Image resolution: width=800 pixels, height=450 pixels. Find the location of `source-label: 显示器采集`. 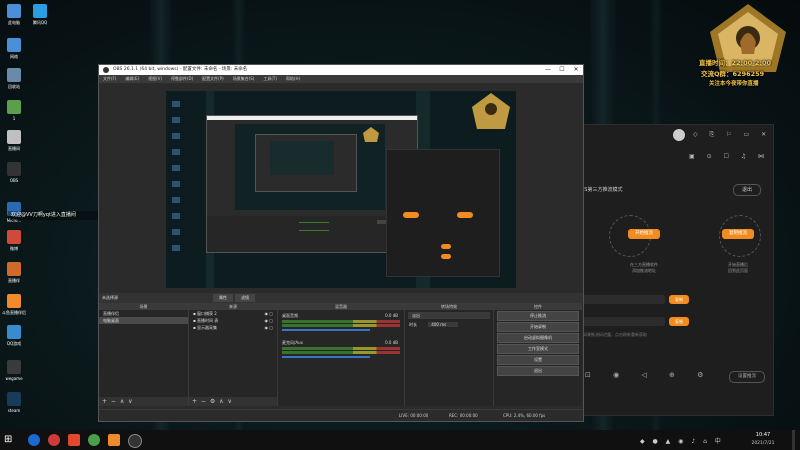

source-label: 显示器采集 is located at coordinates (206, 327).